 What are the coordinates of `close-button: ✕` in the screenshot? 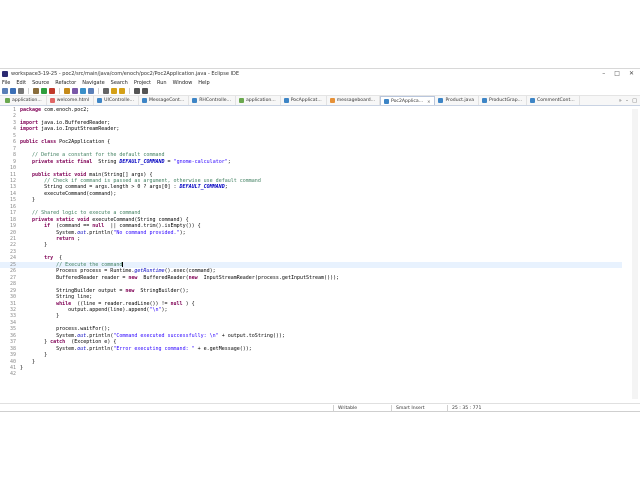 It's located at (631, 73).